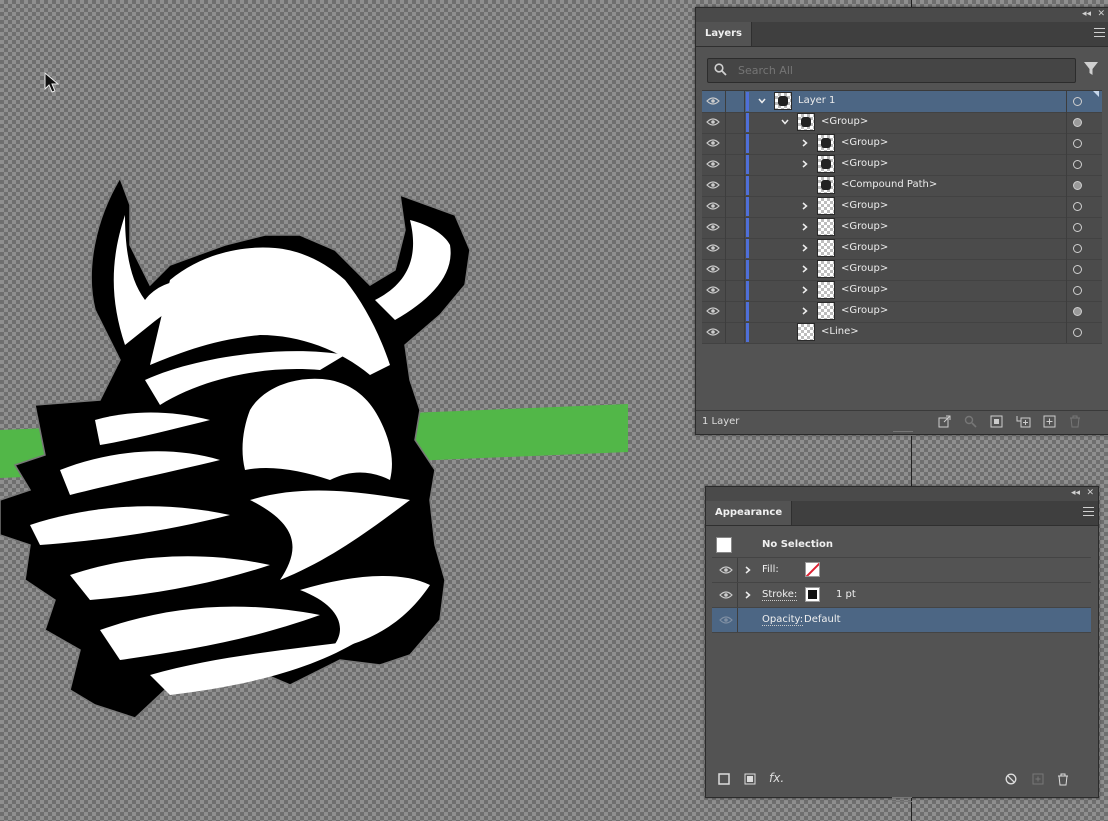 This screenshot has height=821, width=1108. I want to click on search-input, so click(898, 70).